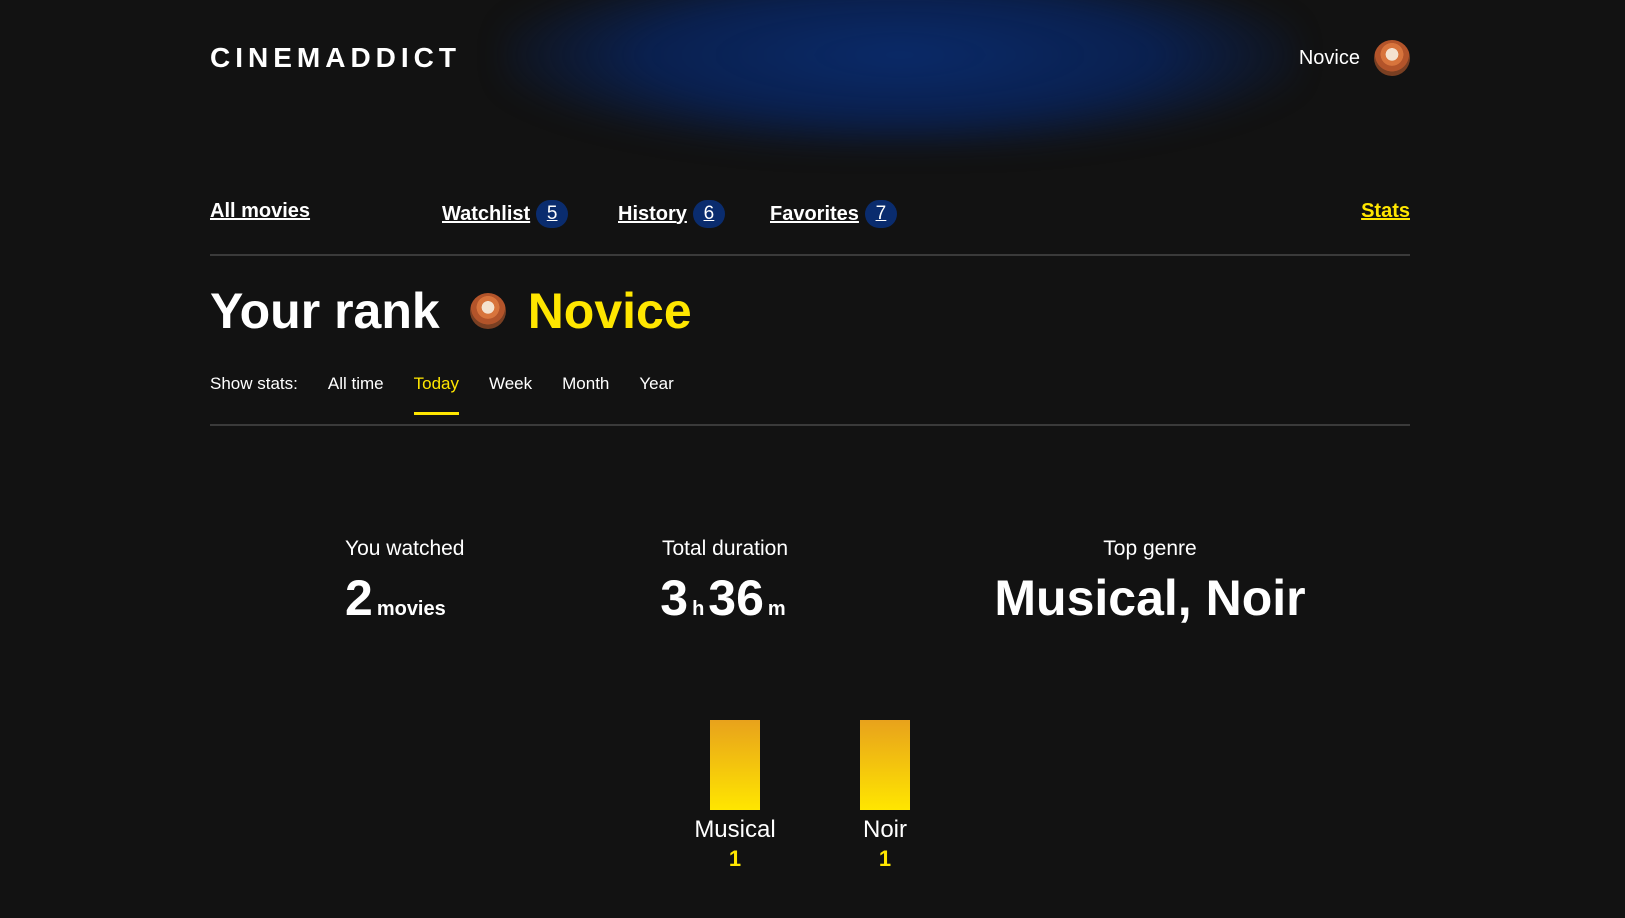 The width and height of the screenshot is (1625, 918). What do you see at coordinates (698, 609) in the screenshot?
I see `duration-hours-unit: h` at bounding box center [698, 609].